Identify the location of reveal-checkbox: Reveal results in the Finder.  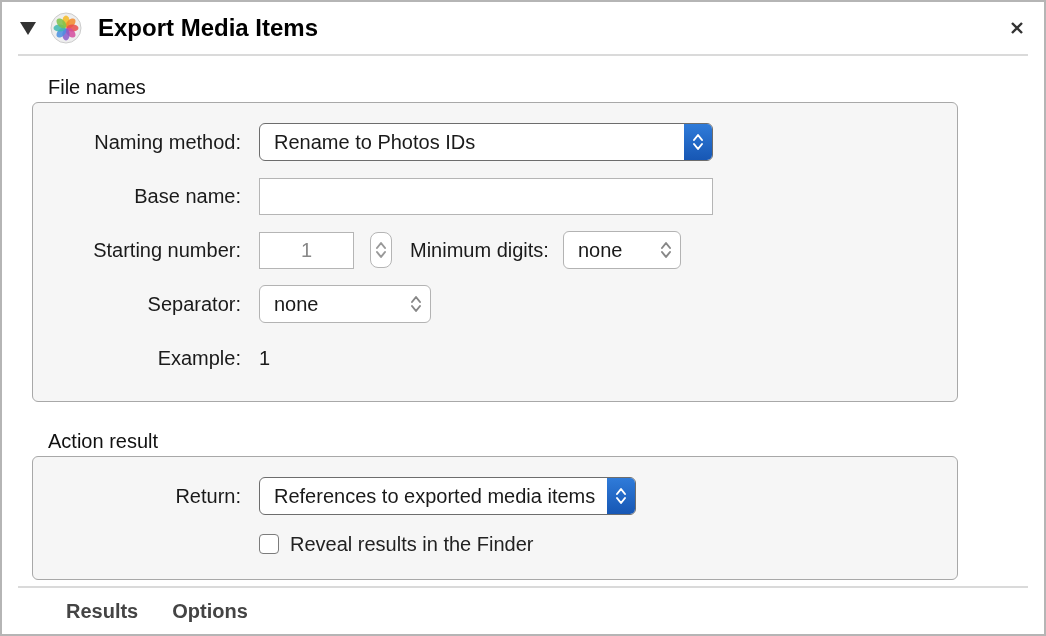
(608, 544).